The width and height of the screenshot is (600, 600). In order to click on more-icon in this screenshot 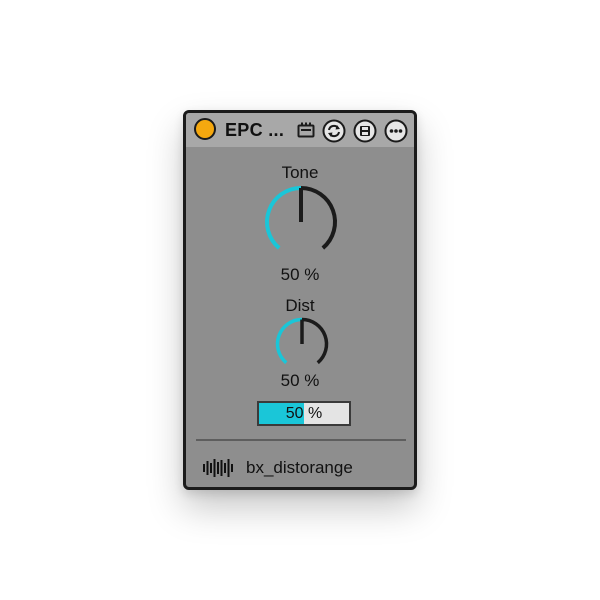, I will do `click(396, 131)`.